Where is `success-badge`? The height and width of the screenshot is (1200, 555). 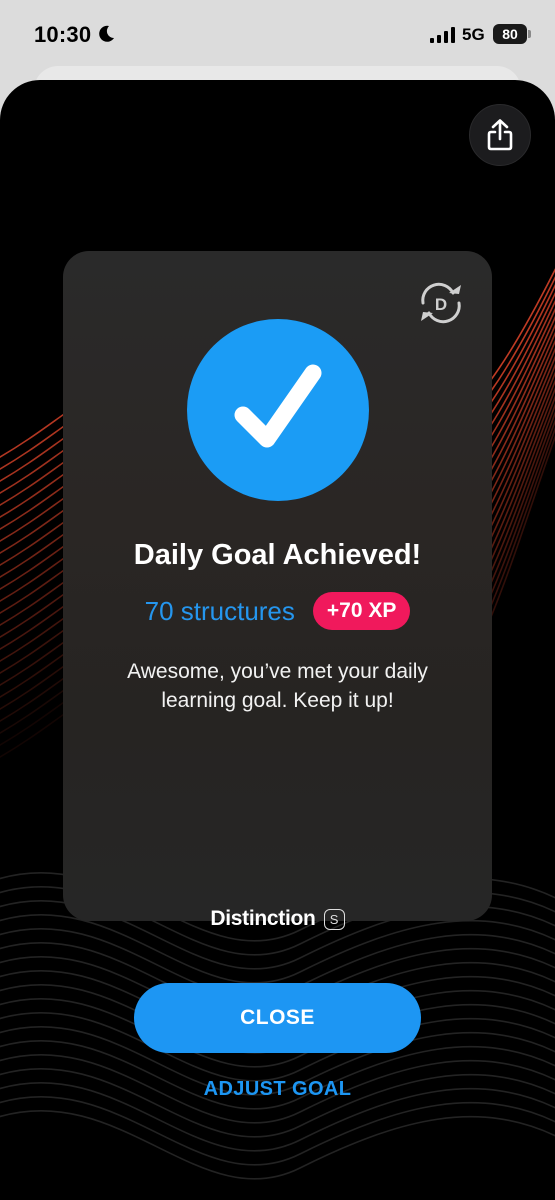
success-badge is located at coordinates (278, 410).